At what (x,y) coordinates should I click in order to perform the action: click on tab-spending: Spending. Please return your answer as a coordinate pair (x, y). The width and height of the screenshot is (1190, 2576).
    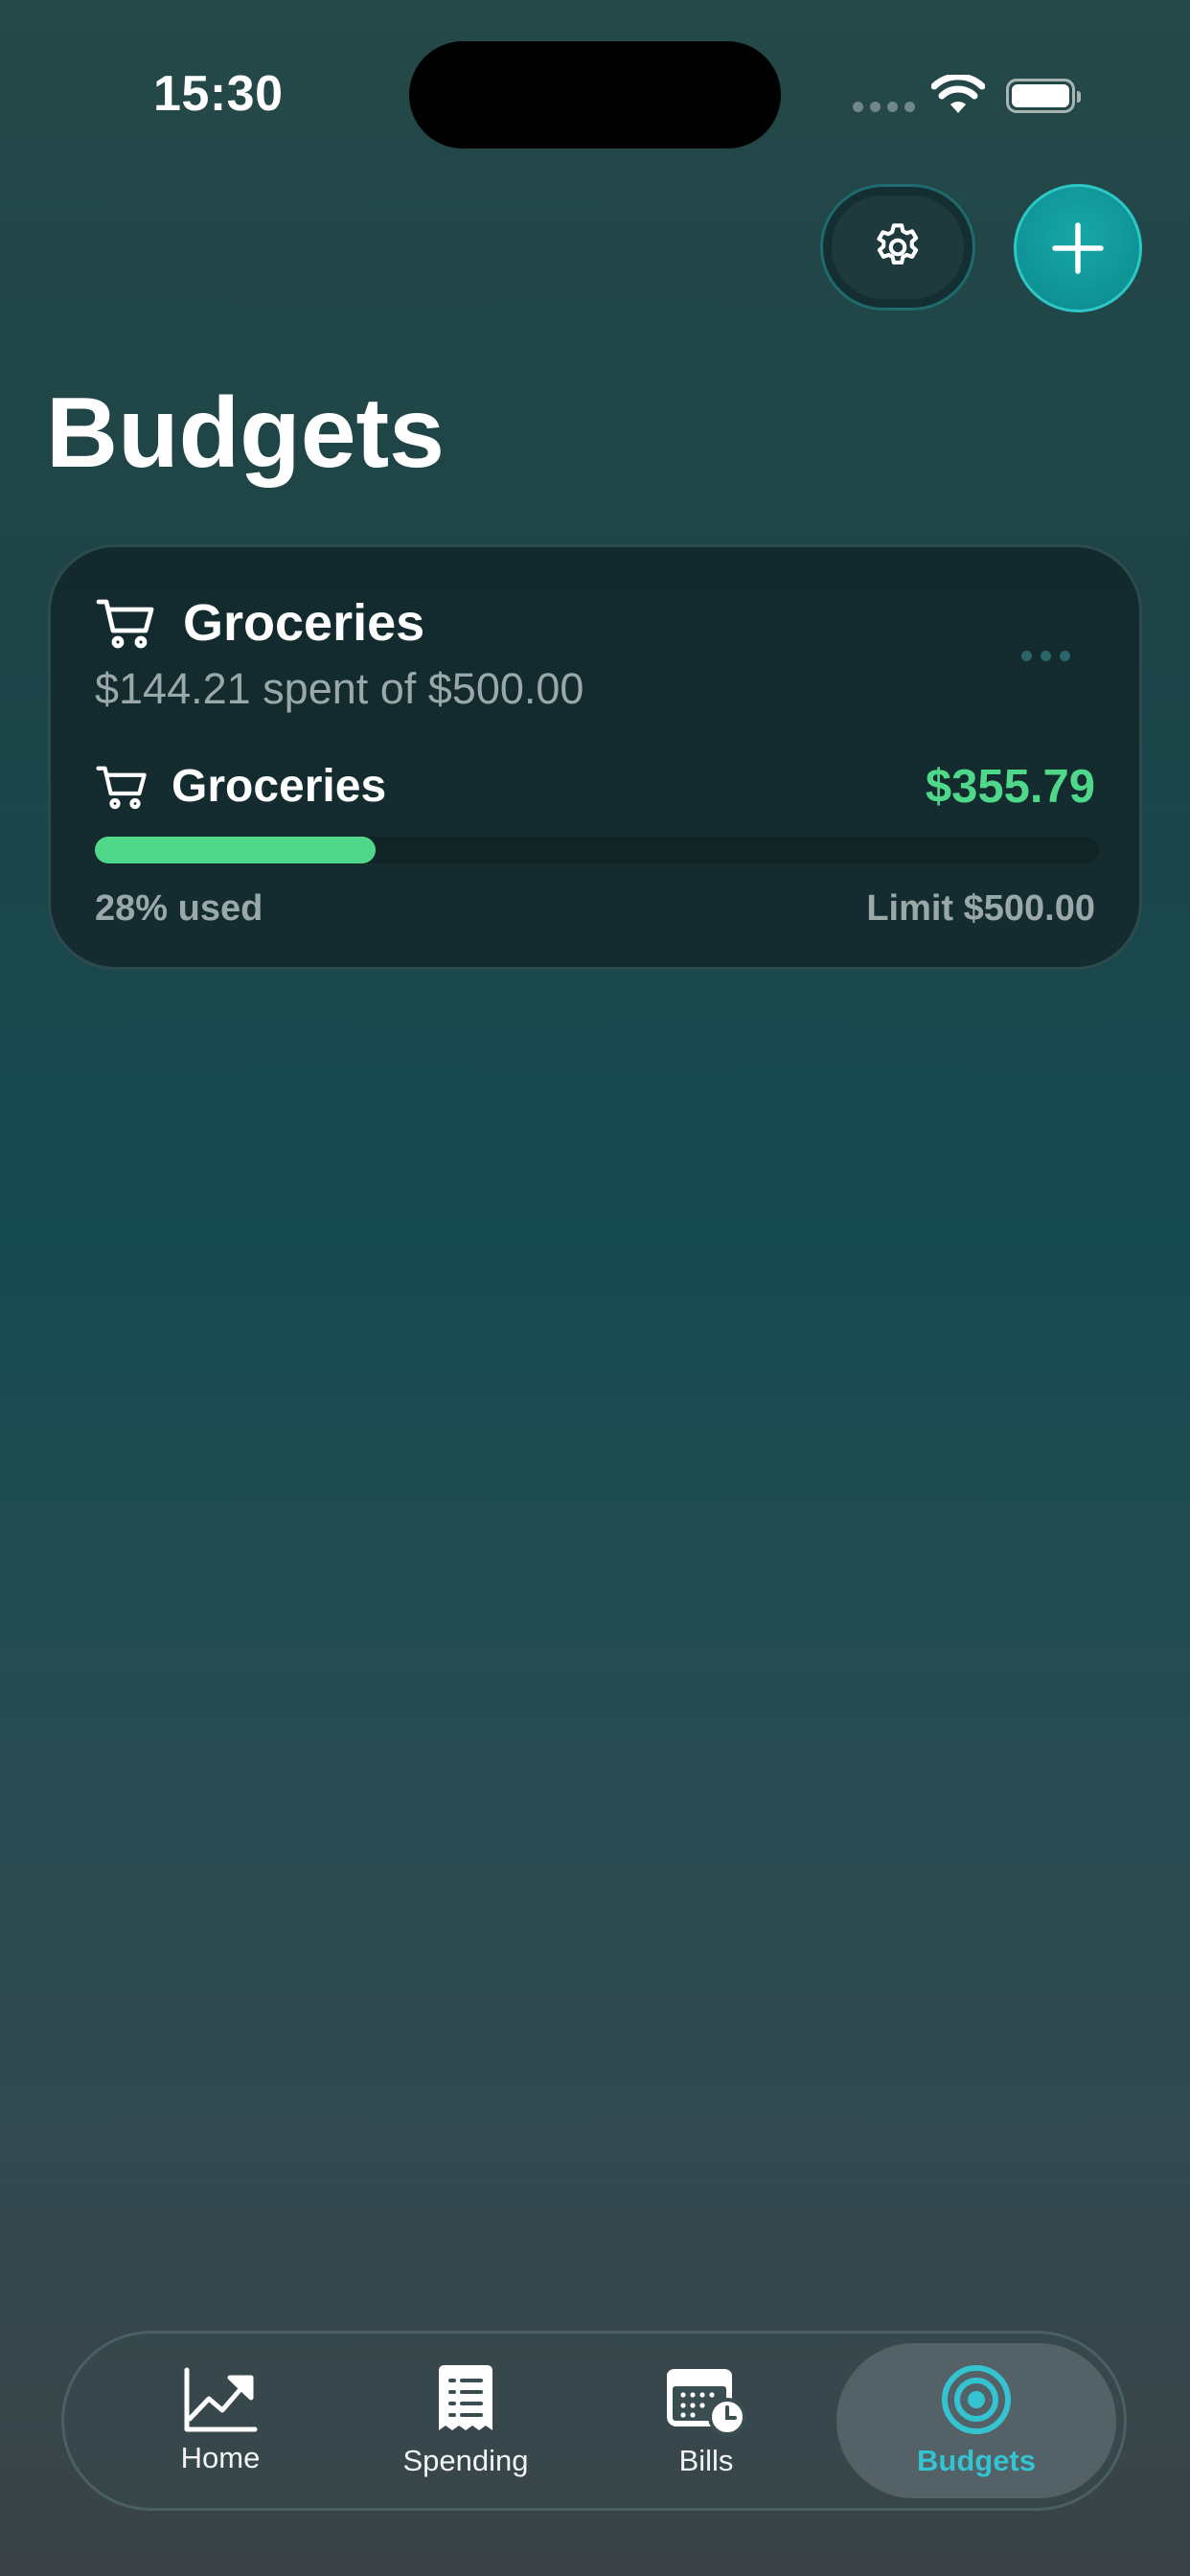
    Looking at the image, I should click on (466, 2420).